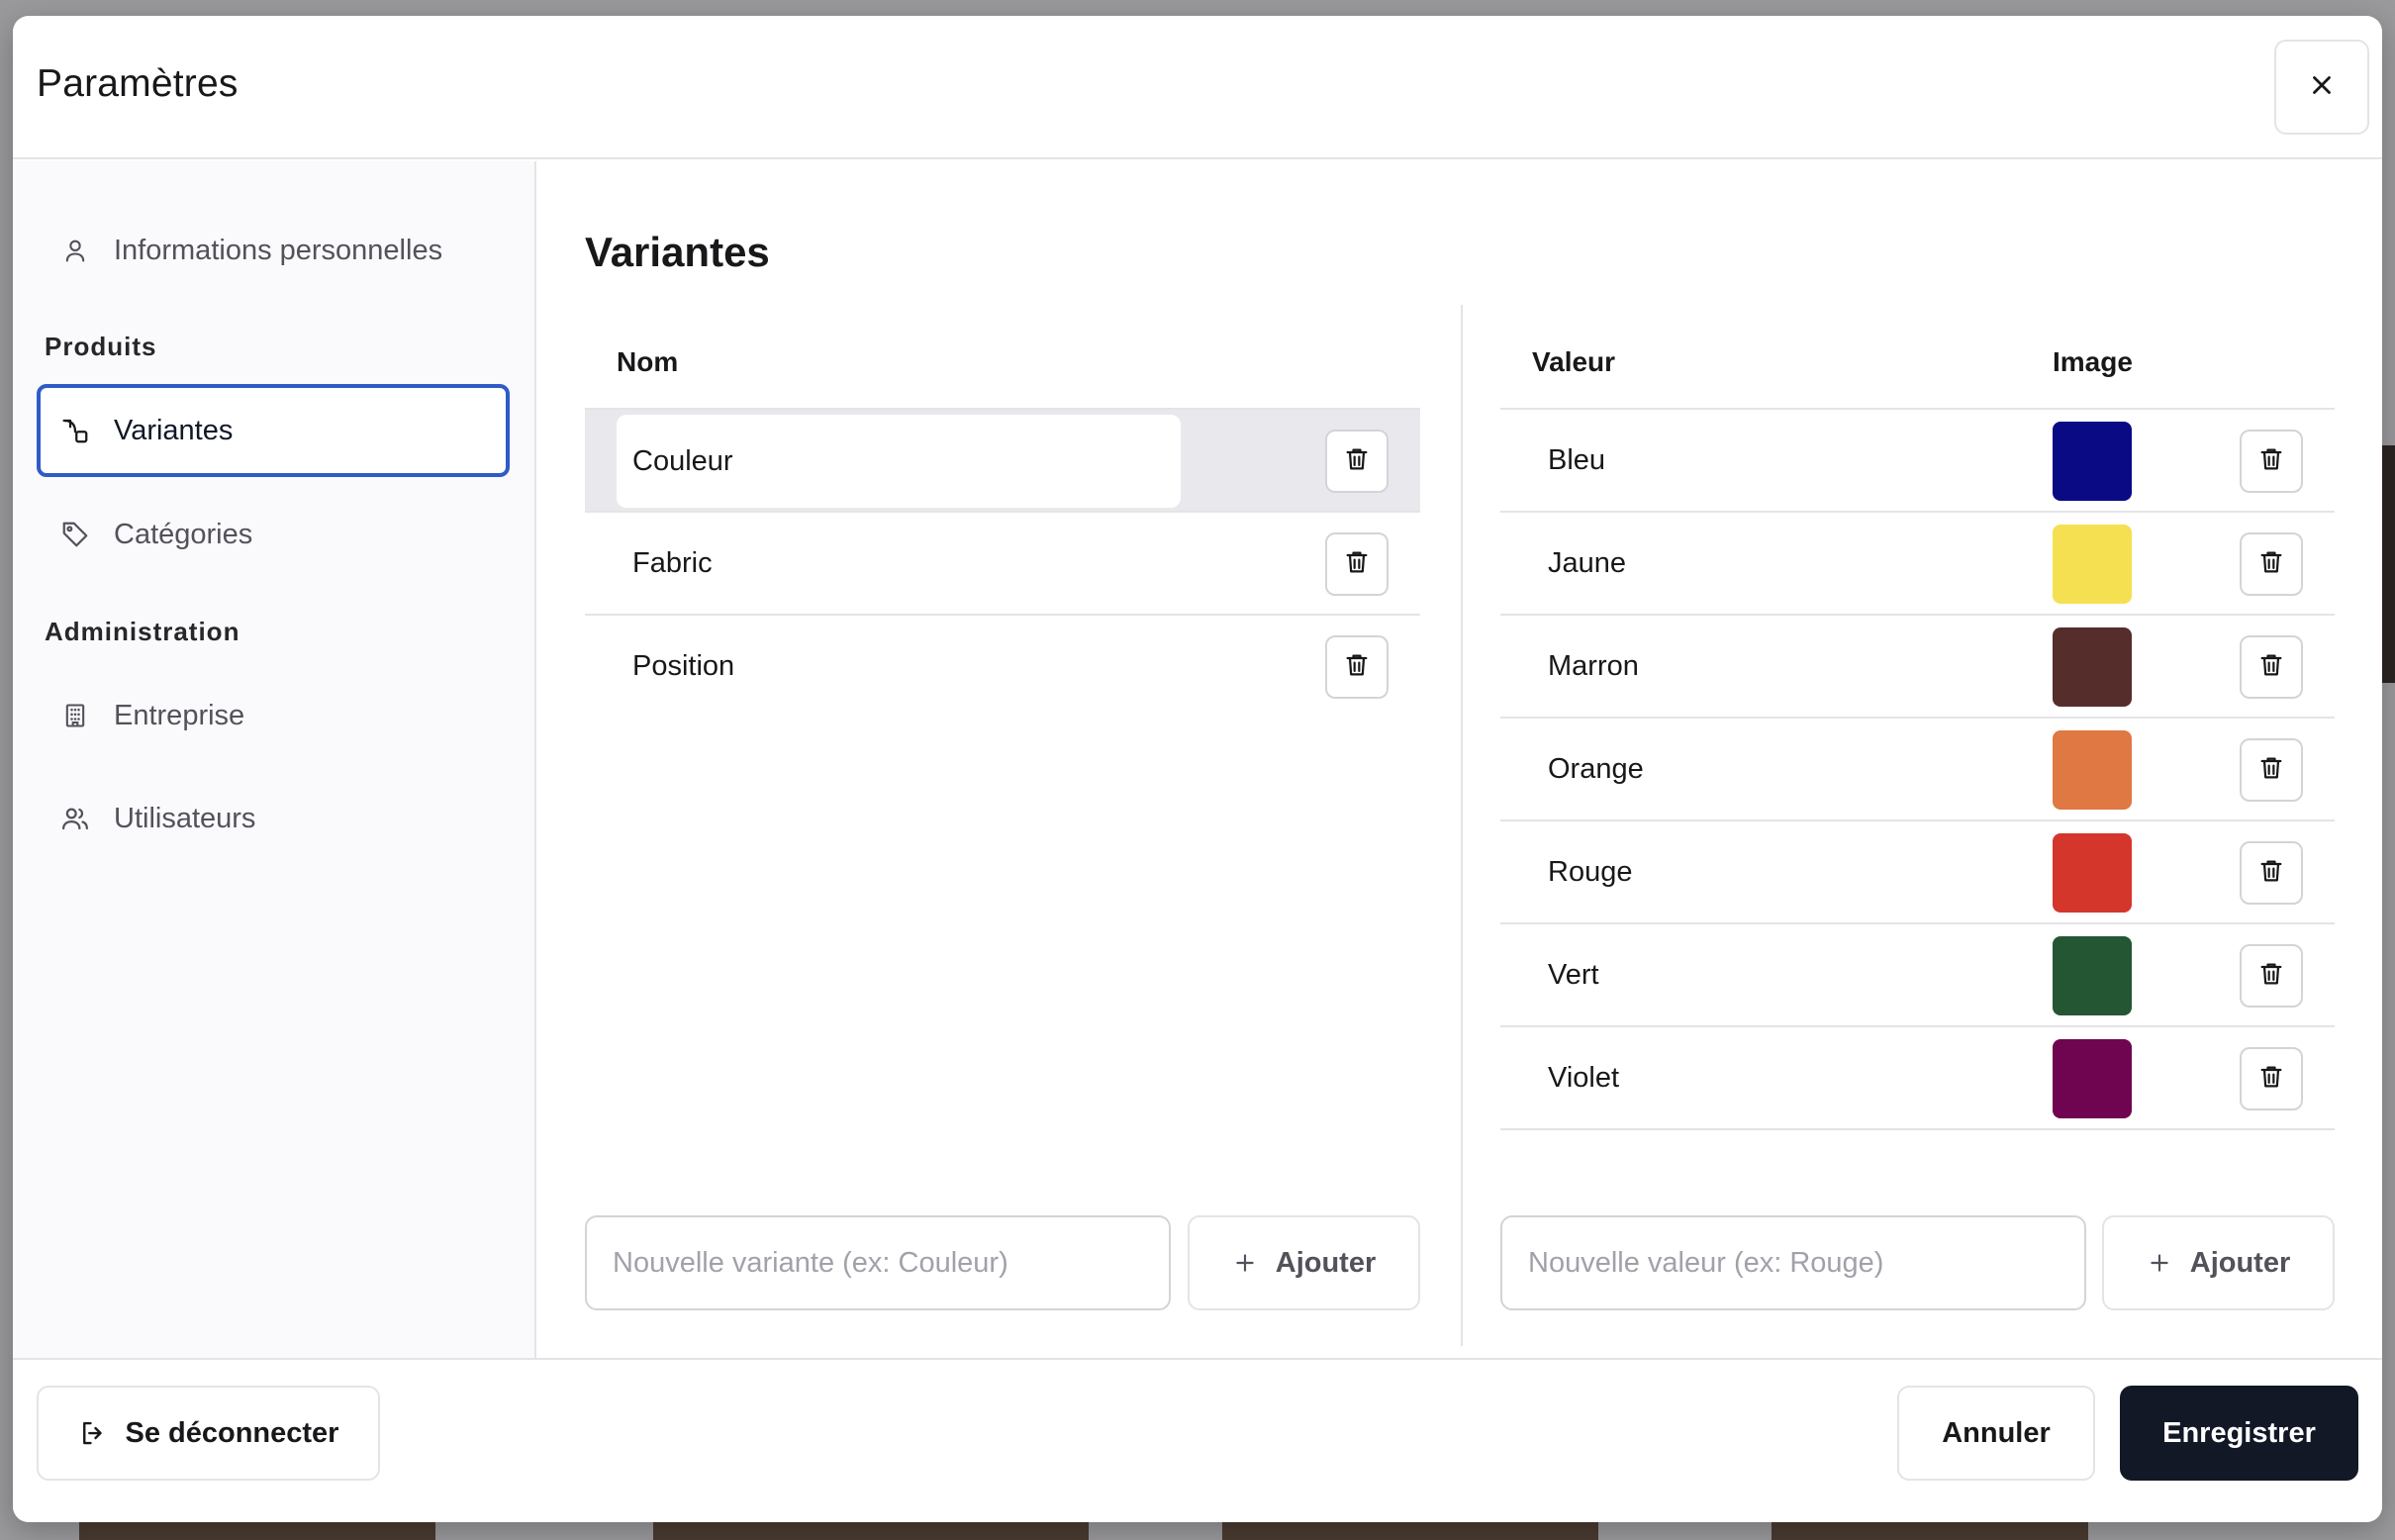 The width and height of the screenshot is (2395, 1540). Describe the element at coordinates (273, 534) in the screenshot. I see `sidebar-item-categories: Catégories` at that location.